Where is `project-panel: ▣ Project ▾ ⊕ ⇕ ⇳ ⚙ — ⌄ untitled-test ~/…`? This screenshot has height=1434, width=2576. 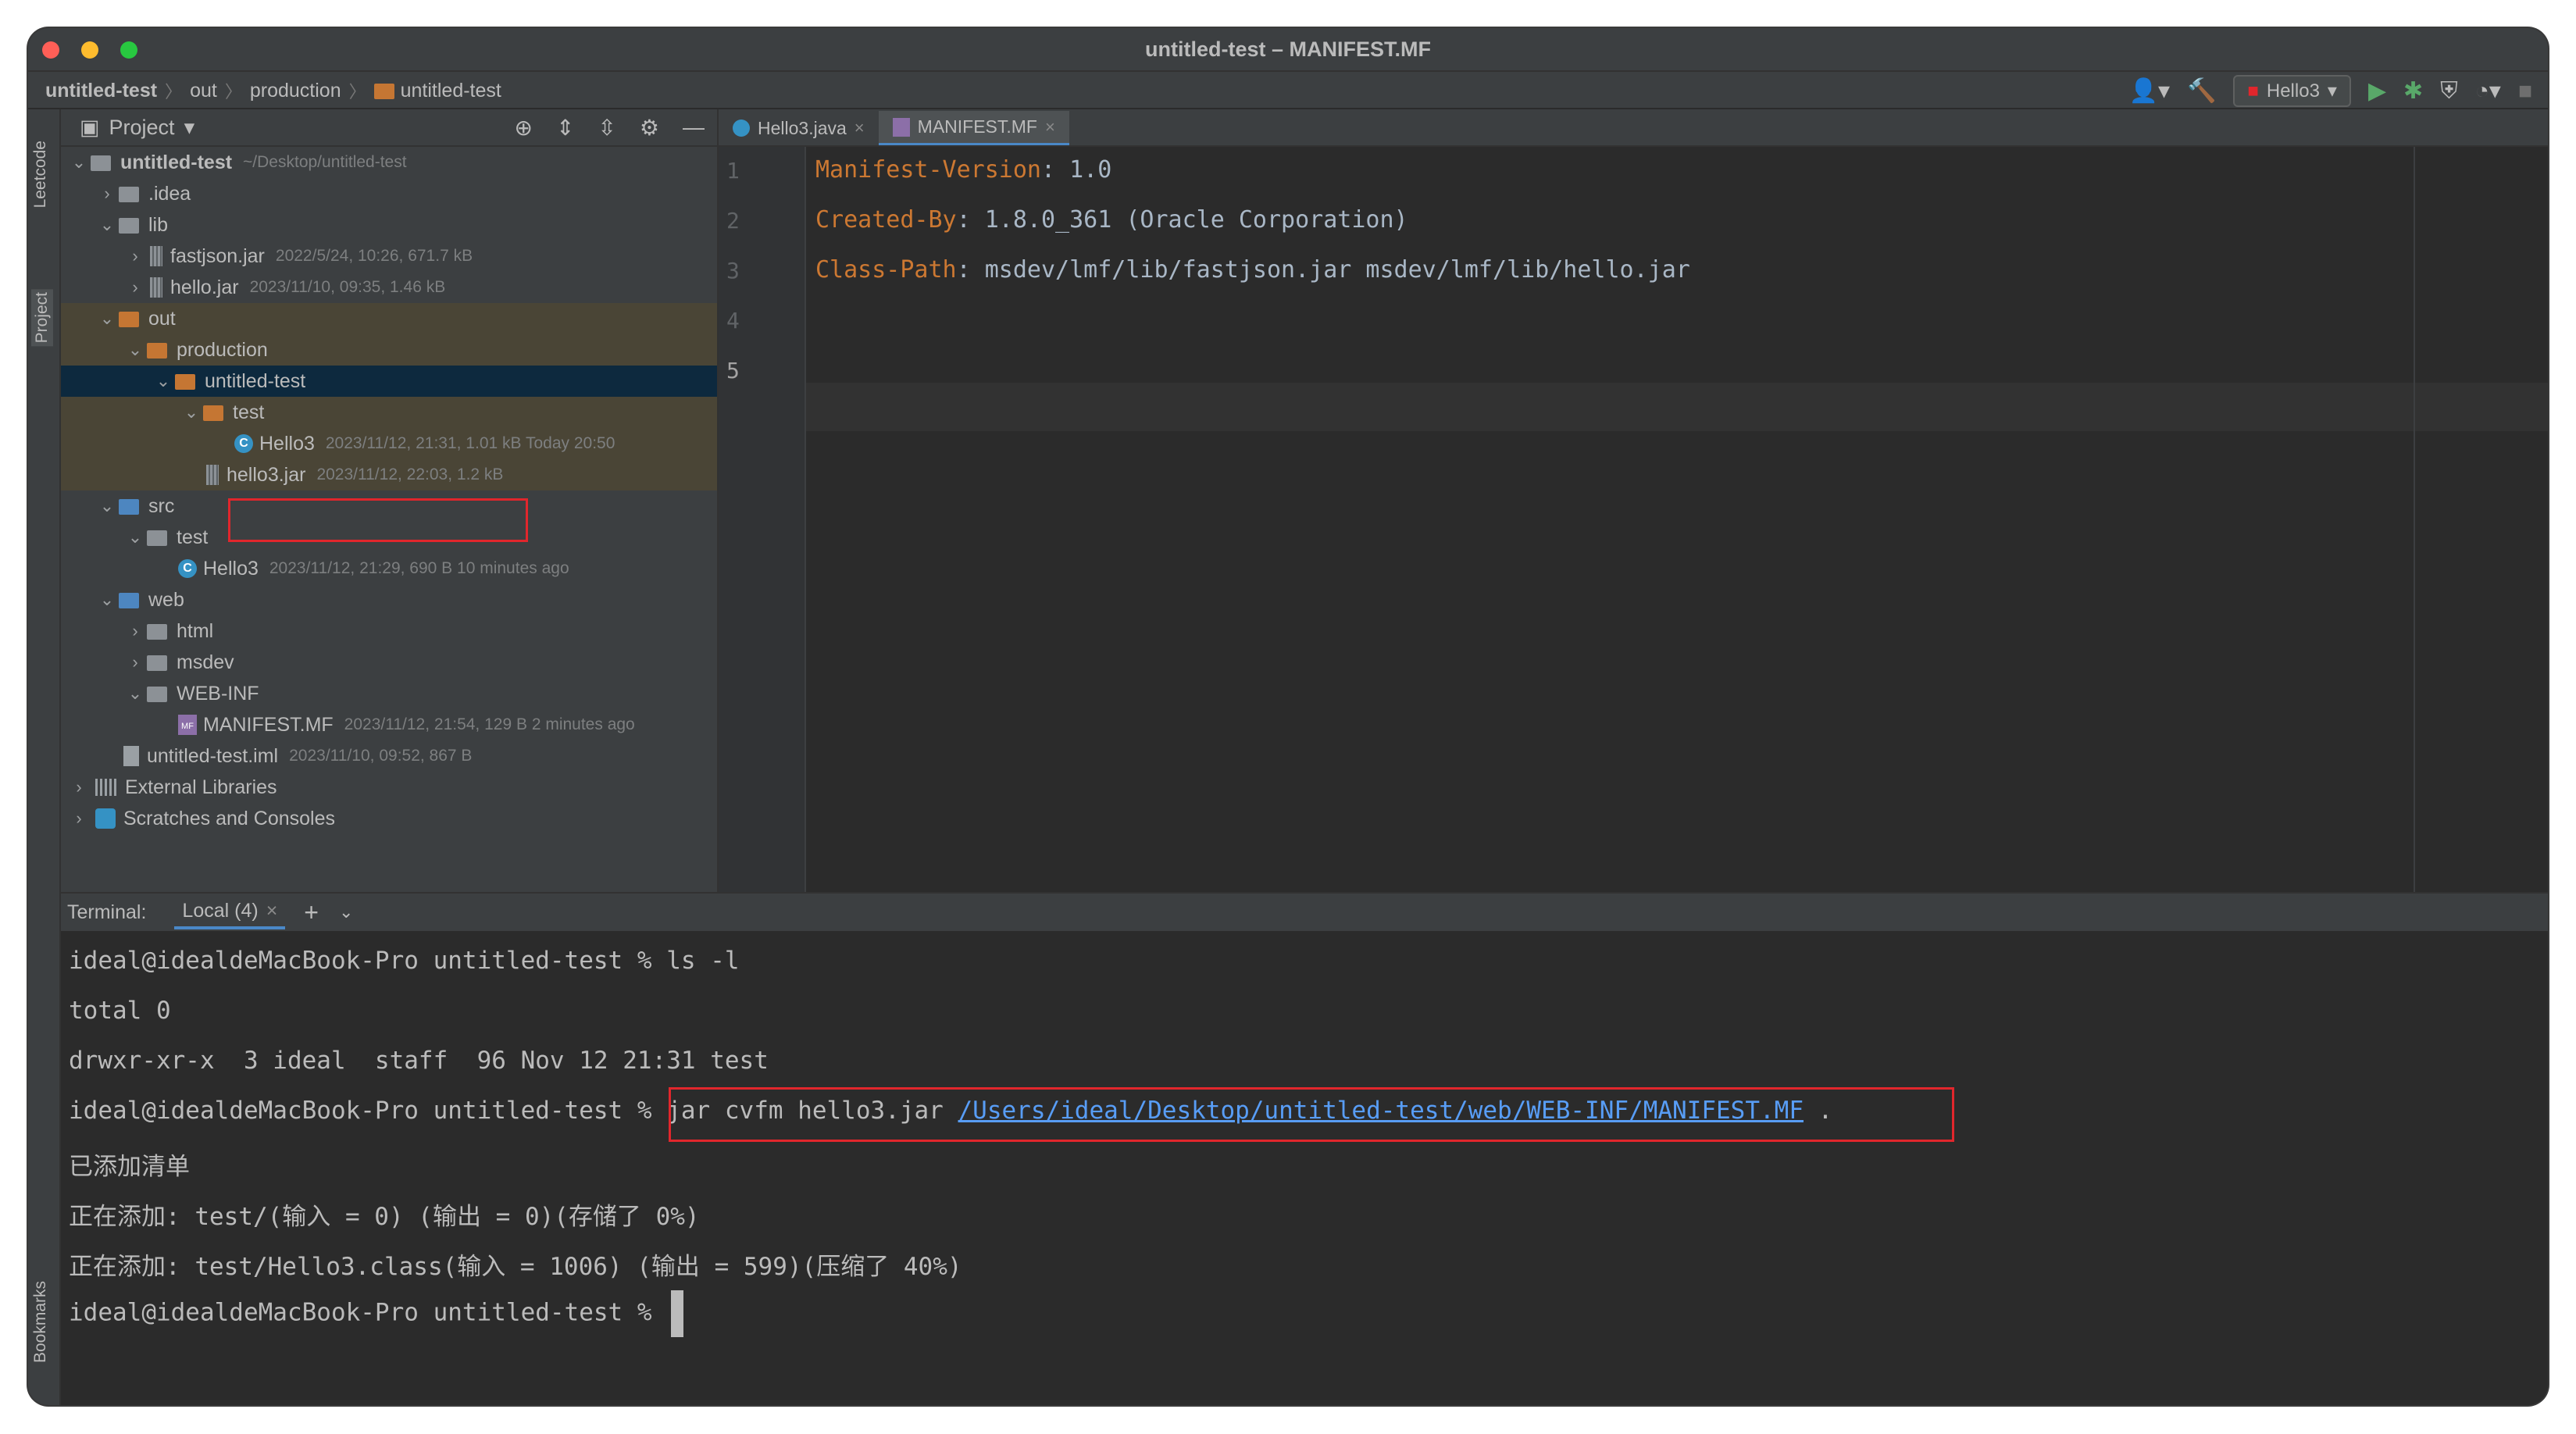
project-panel: ▣ Project ▾ ⊕ ⇕ ⇳ ⚙ — ⌄ untitled-test ~/… is located at coordinates (390, 500).